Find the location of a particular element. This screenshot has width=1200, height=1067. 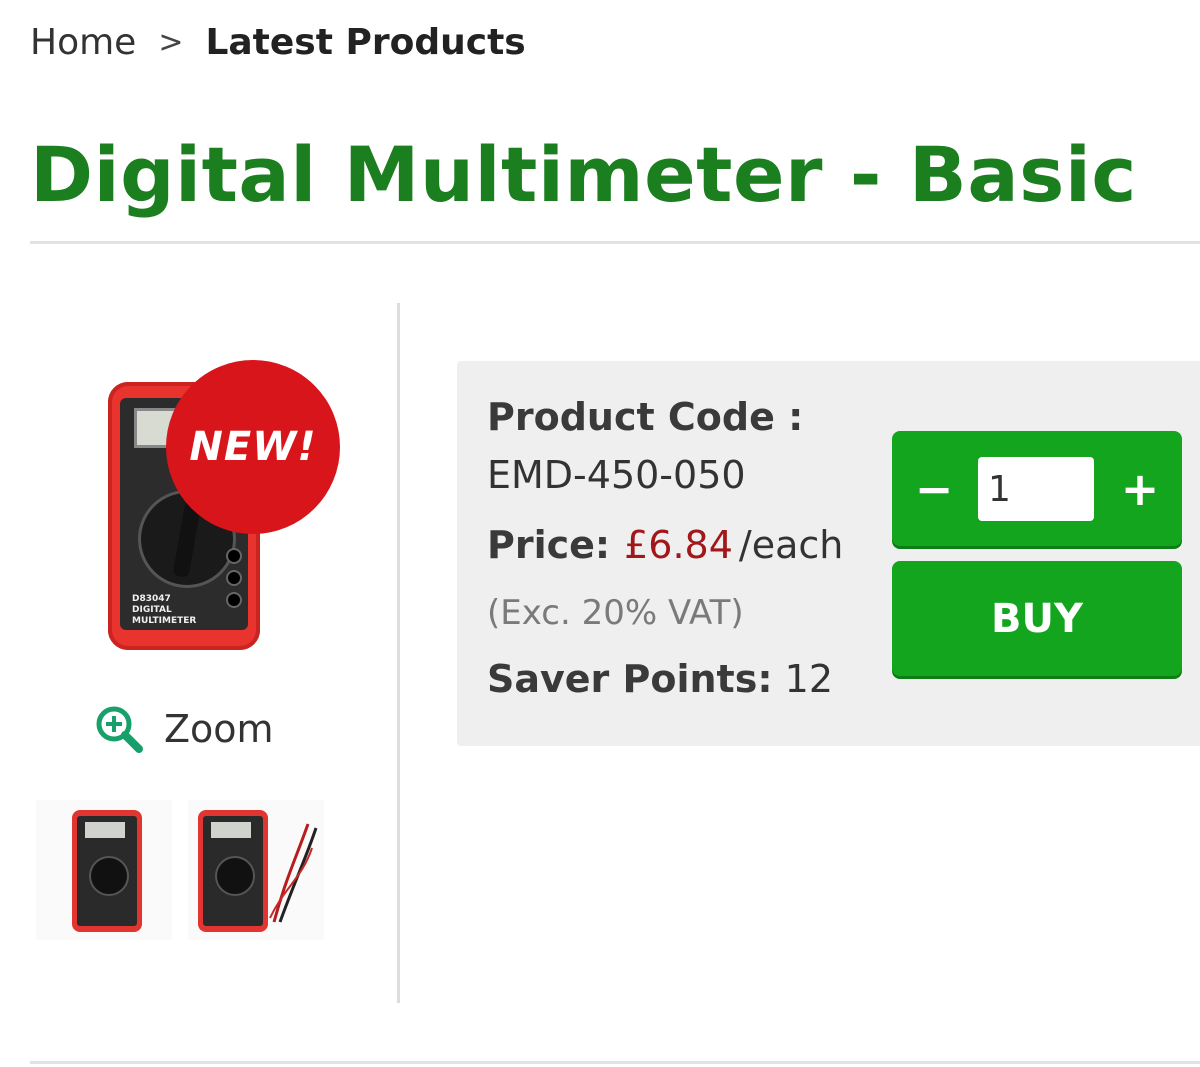

buy-button: BUY is located at coordinates (1037, 618).